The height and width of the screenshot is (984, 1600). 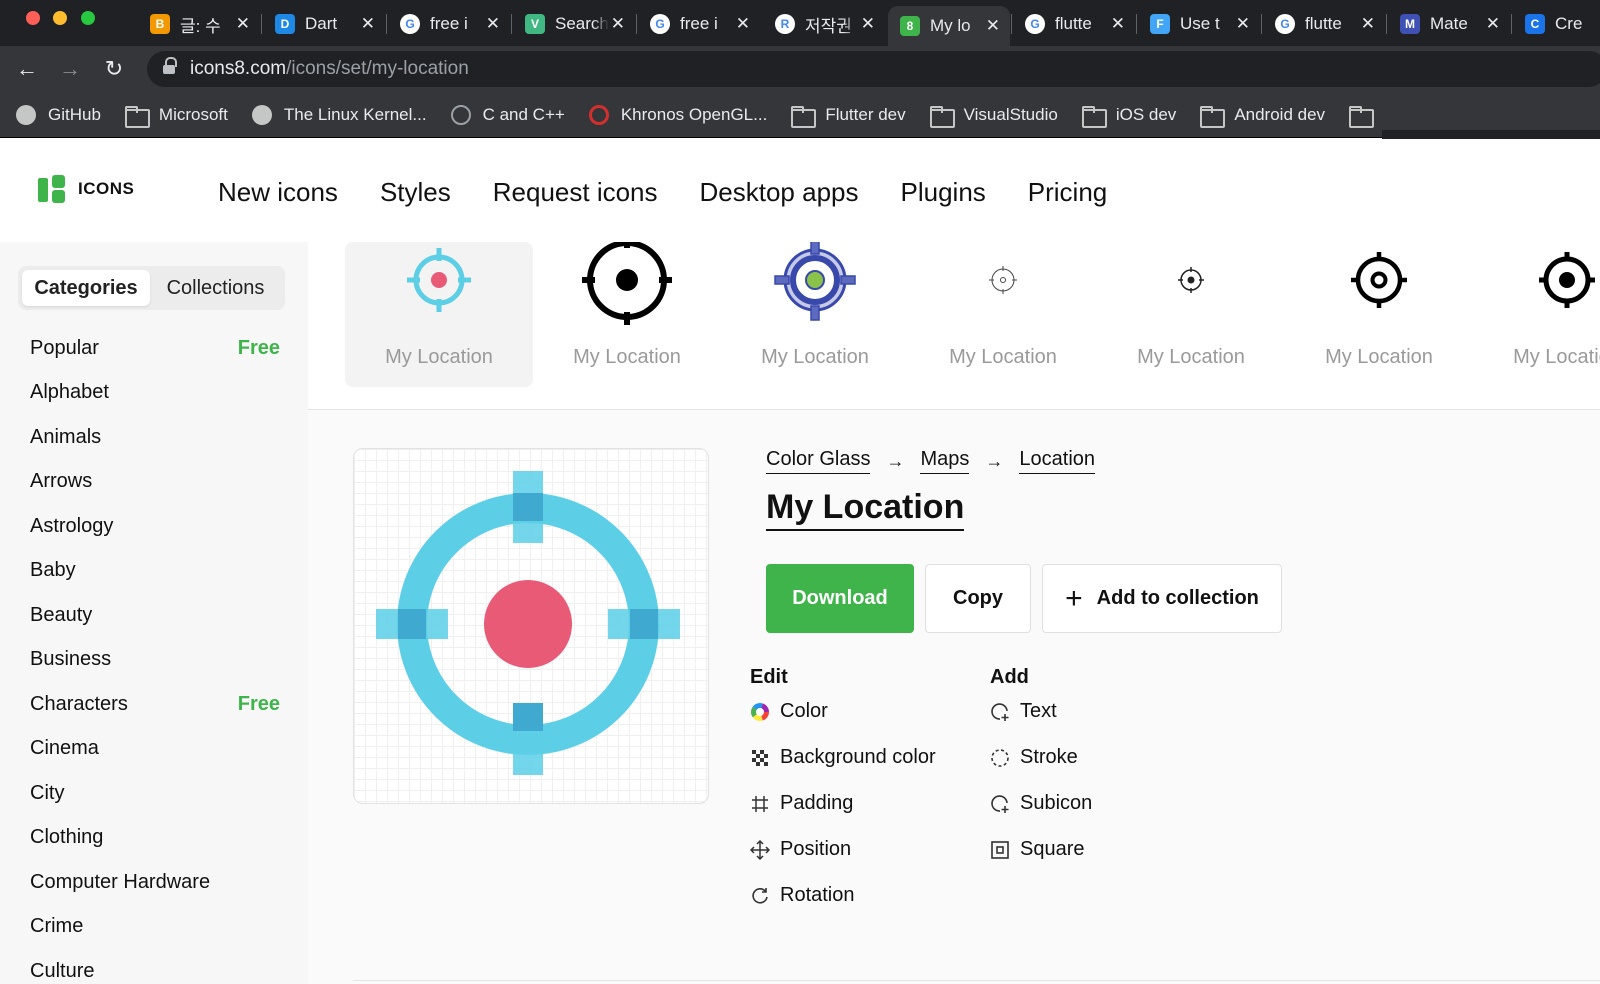 What do you see at coordinates (155, 615) in the screenshot?
I see `category-item: Beauty` at bounding box center [155, 615].